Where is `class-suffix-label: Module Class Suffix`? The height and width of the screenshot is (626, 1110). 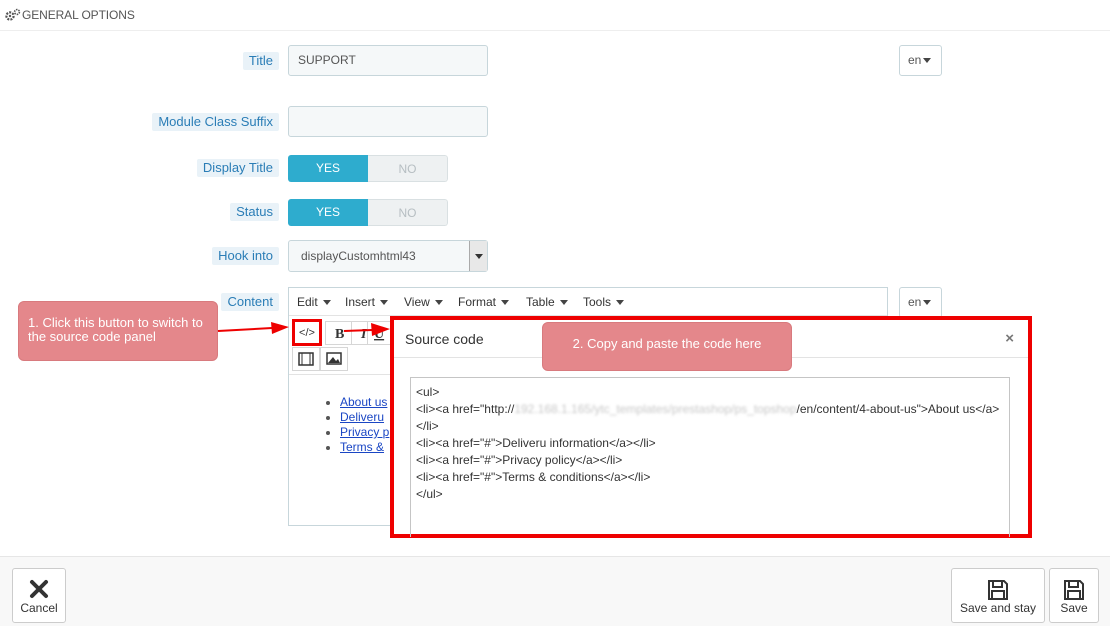 class-suffix-label: Module Class Suffix is located at coordinates (215, 122).